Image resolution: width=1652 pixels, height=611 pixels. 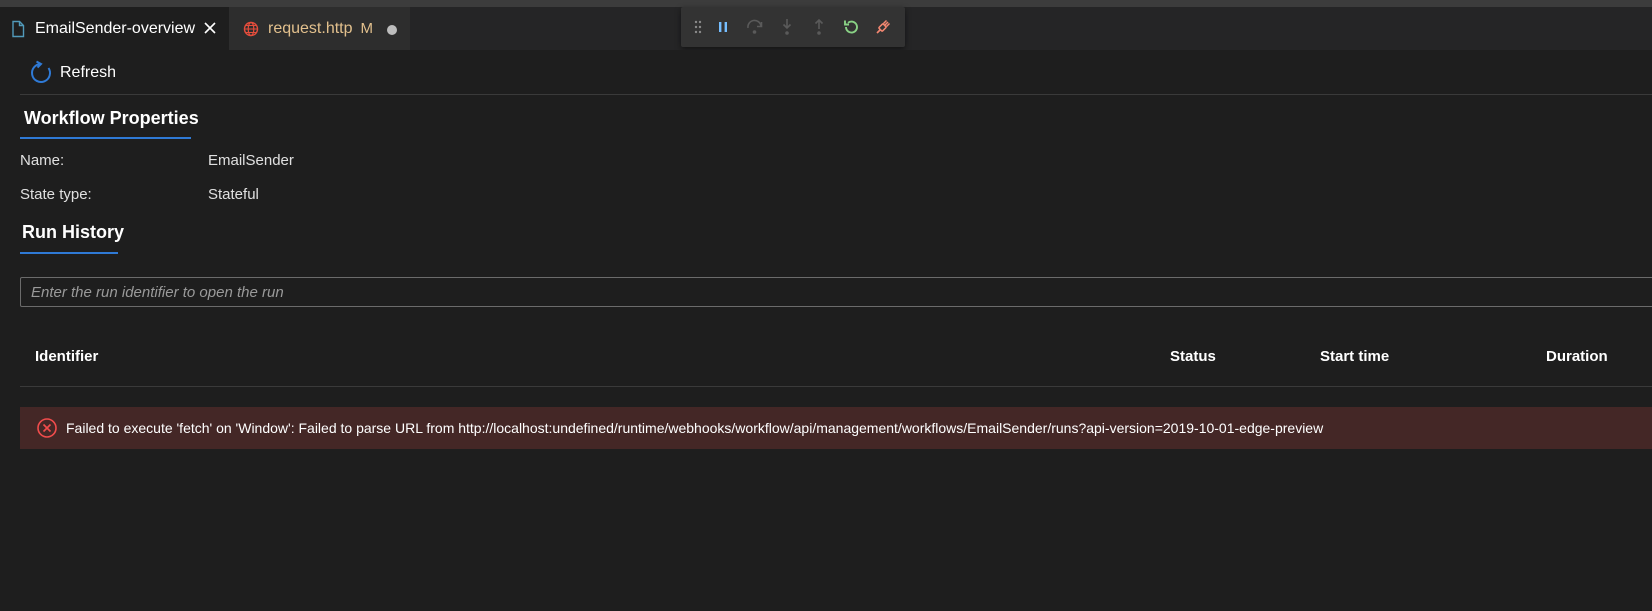 I want to click on step-over-icon, so click(x=755, y=27).